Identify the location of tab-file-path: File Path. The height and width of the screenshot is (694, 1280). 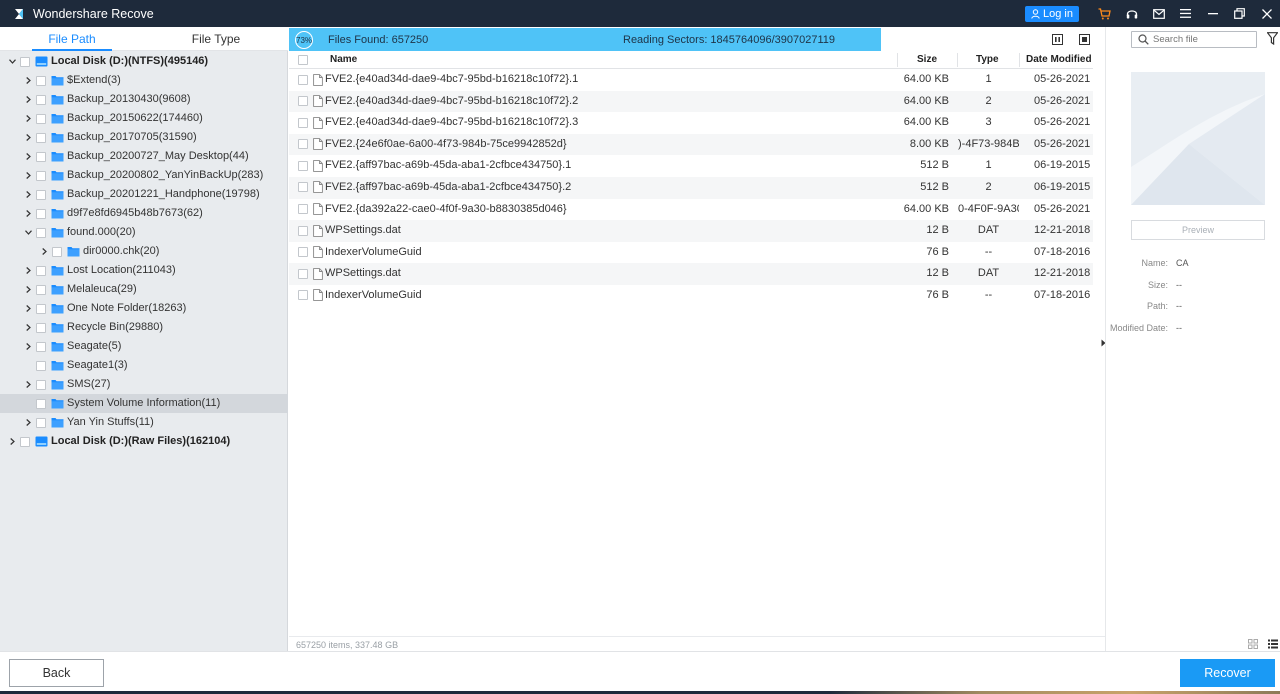
(72, 39).